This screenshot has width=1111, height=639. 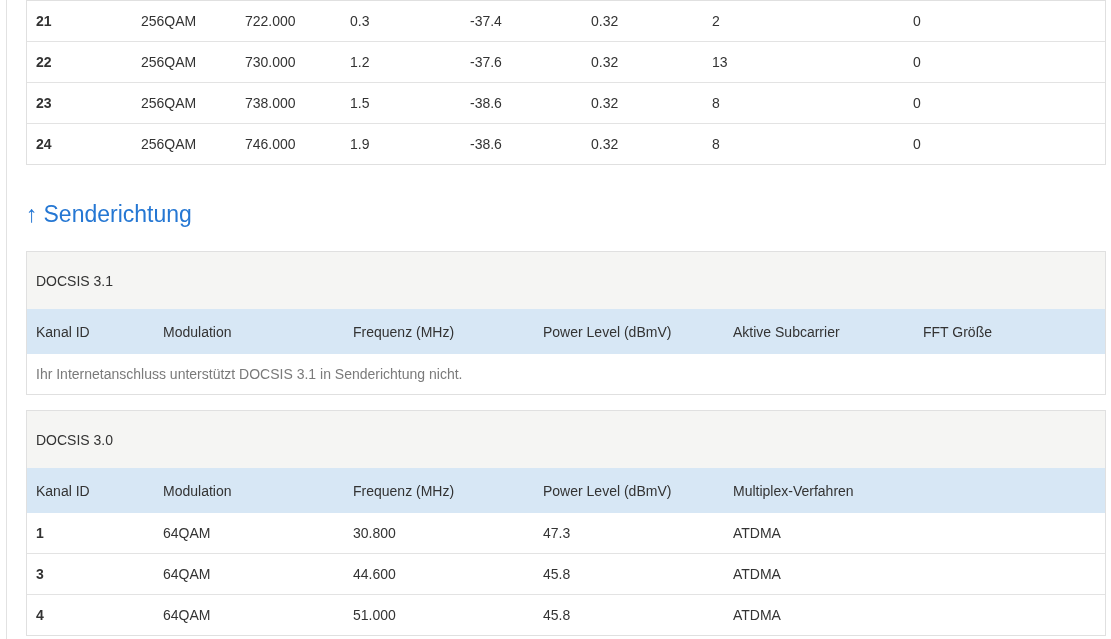 What do you see at coordinates (270, 21) in the screenshot?
I see `table-cell-text: 722.000` at bounding box center [270, 21].